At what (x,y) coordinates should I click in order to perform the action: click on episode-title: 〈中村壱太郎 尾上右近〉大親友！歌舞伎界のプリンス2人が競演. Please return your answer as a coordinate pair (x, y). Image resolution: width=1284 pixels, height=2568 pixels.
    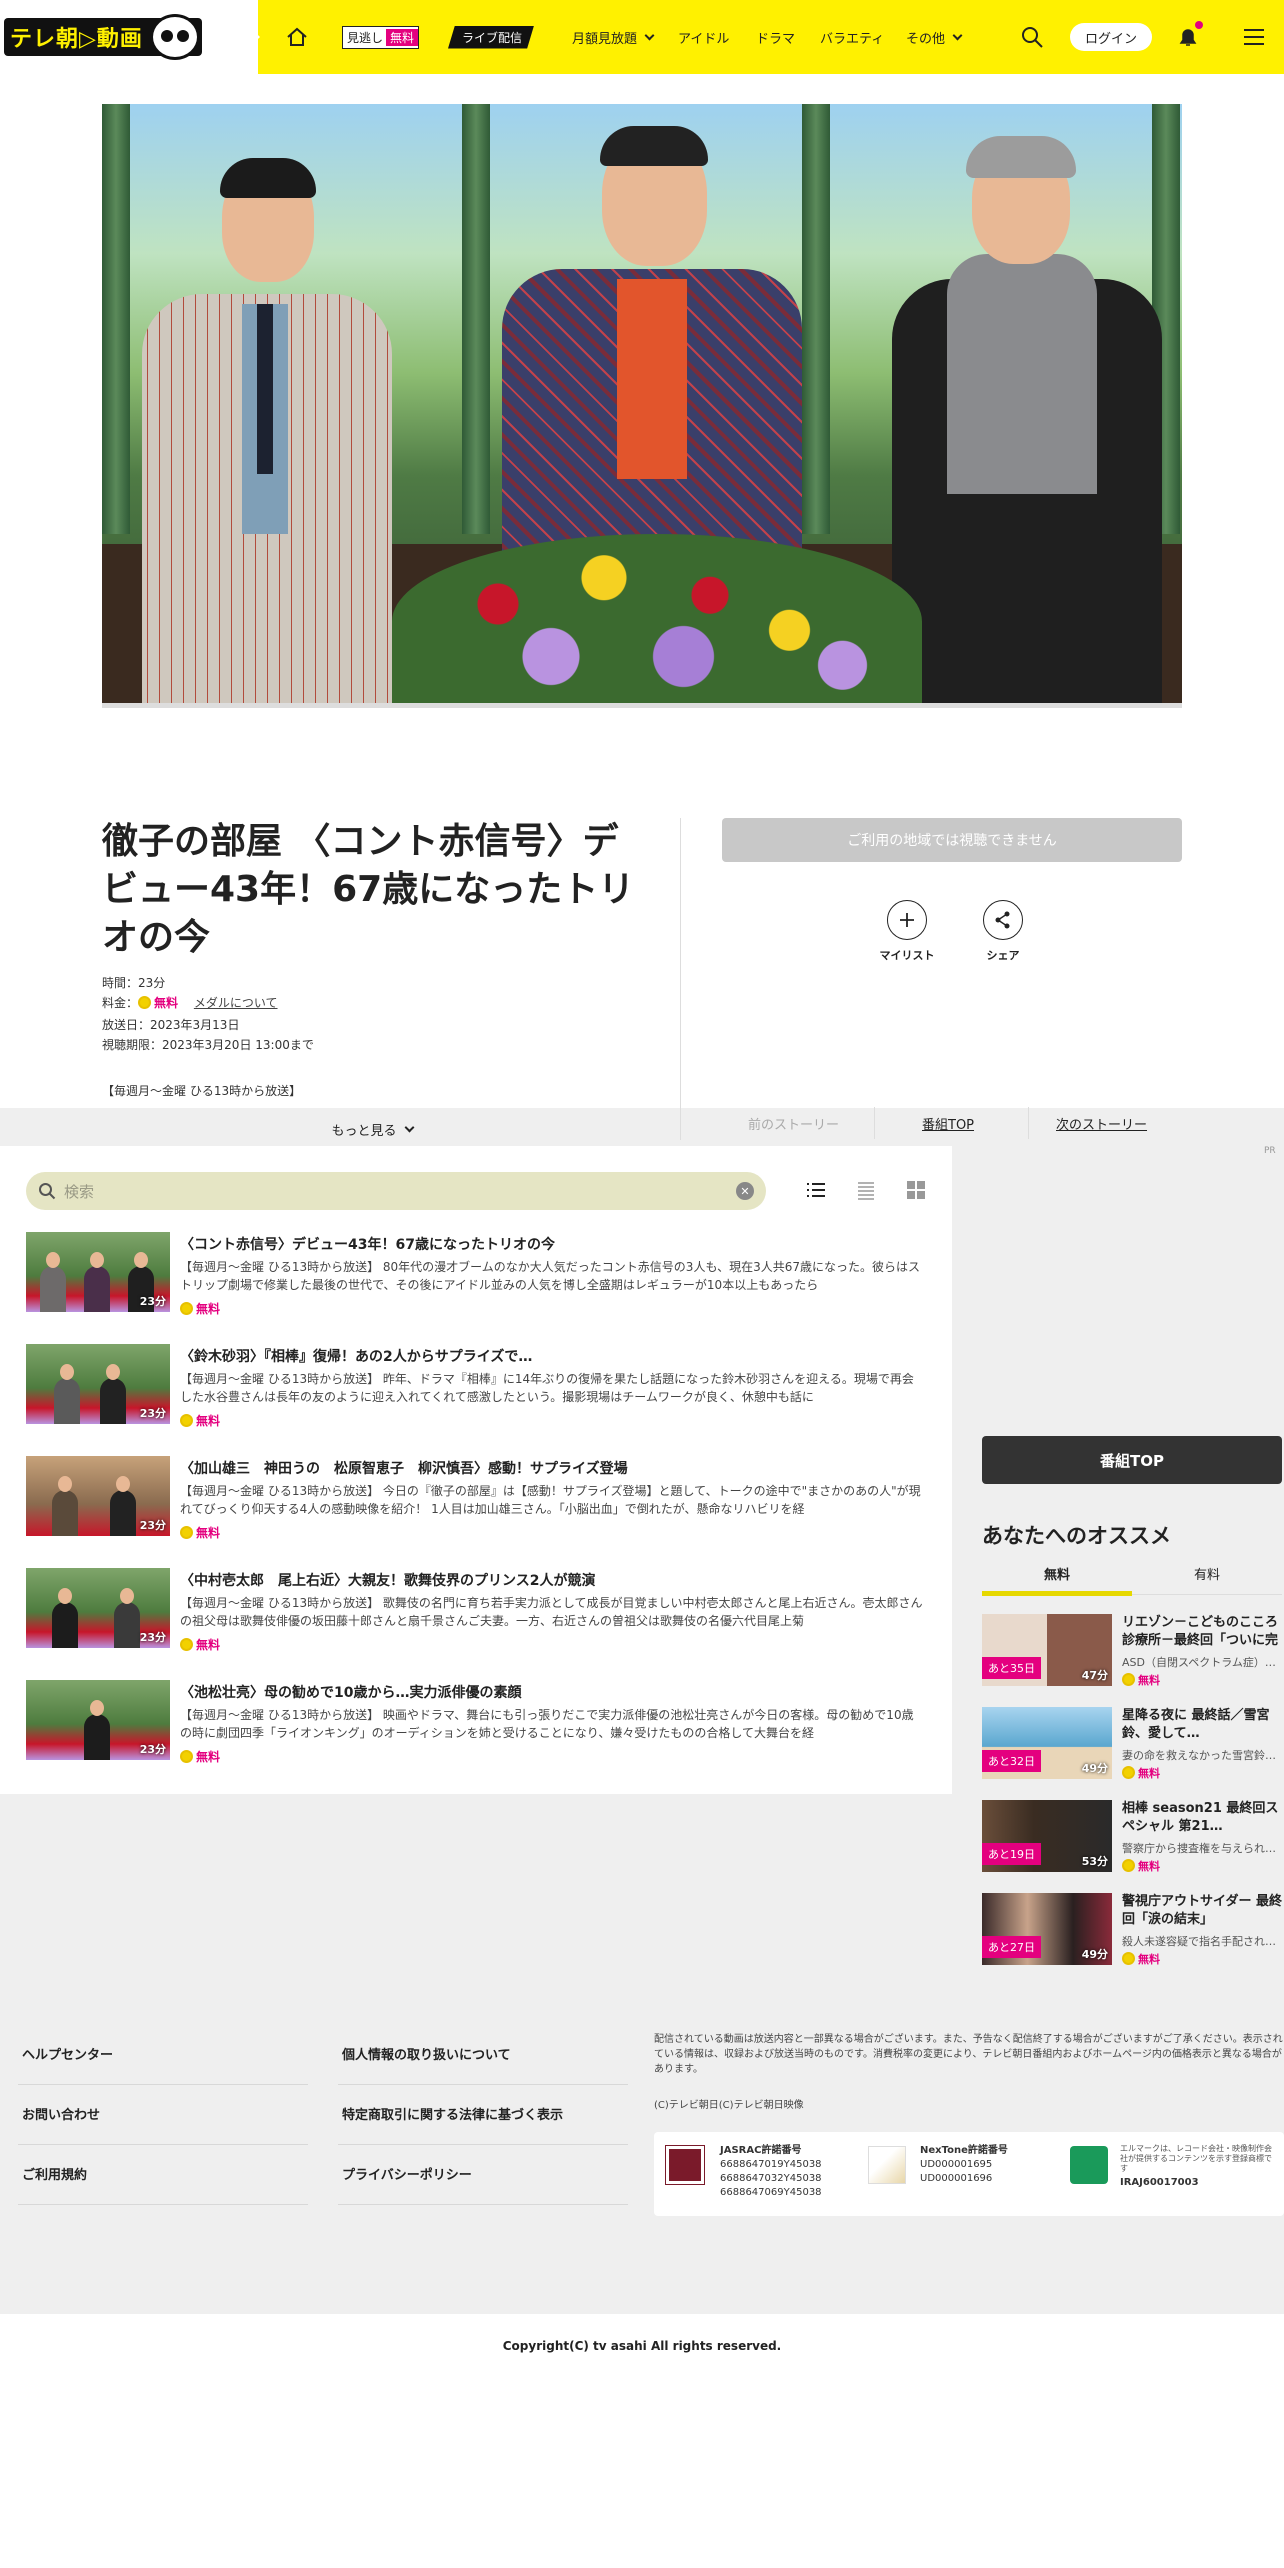
    Looking at the image, I should click on (387, 1580).